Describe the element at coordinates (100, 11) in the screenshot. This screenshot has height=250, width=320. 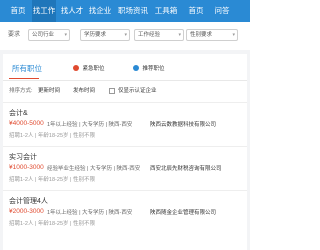
I see `nav-item-find-company: 找企业` at that location.